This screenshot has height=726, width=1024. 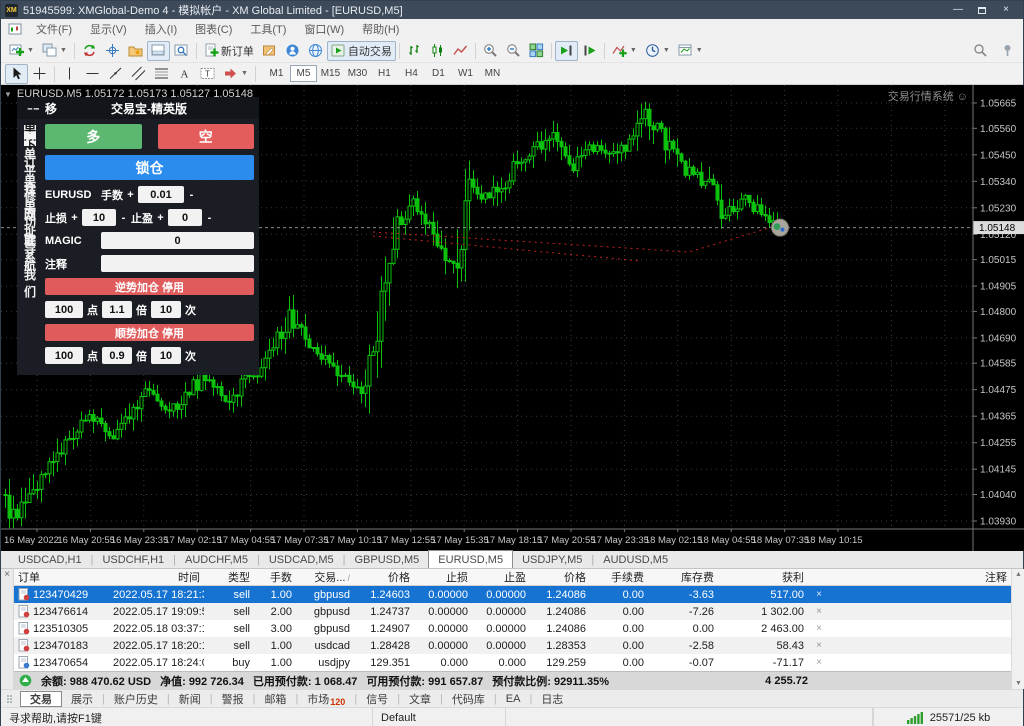 I want to click on terminal-tab-0: 交易, so click(x=41, y=698).